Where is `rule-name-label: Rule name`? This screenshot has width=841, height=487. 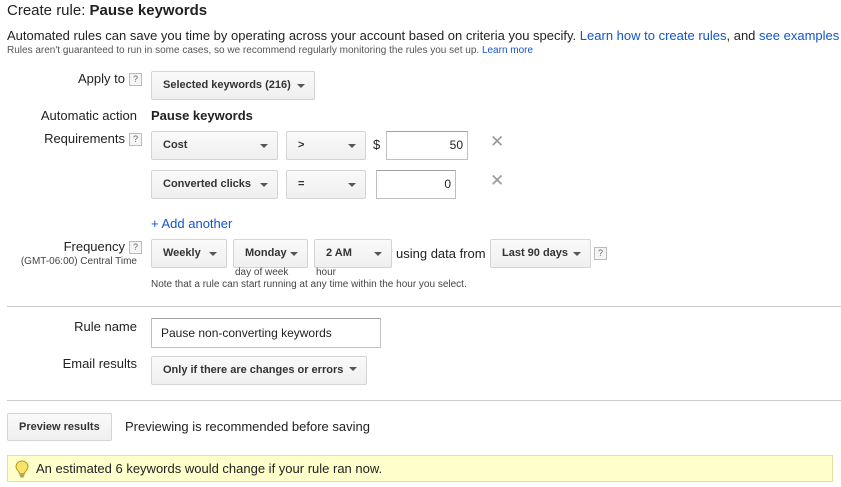 rule-name-label: Rule name is located at coordinates (105, 326).